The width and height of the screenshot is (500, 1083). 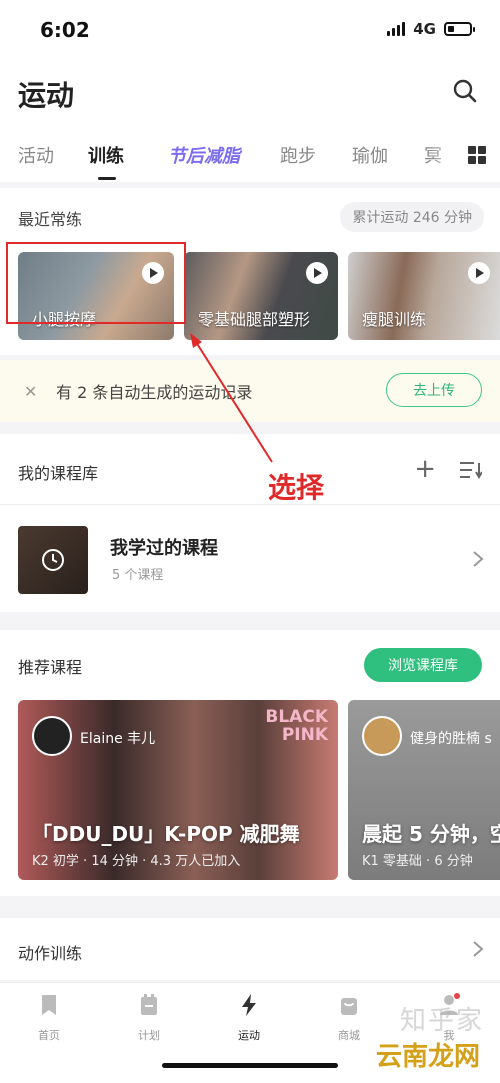 I want to click on card-label: 零基础腿部塑形, so click(x=254, y=319).